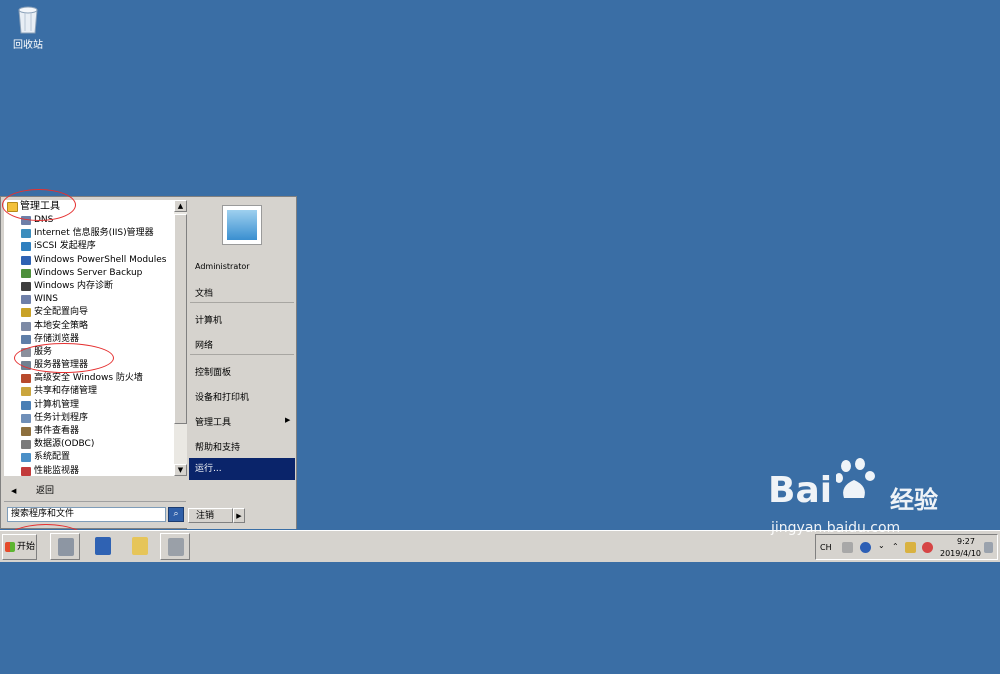 The image size is (1000, 674). What do you see at coordinates (26, 234) in the screenshot?
I see `iis-icon` at bounding box center [26, 234].